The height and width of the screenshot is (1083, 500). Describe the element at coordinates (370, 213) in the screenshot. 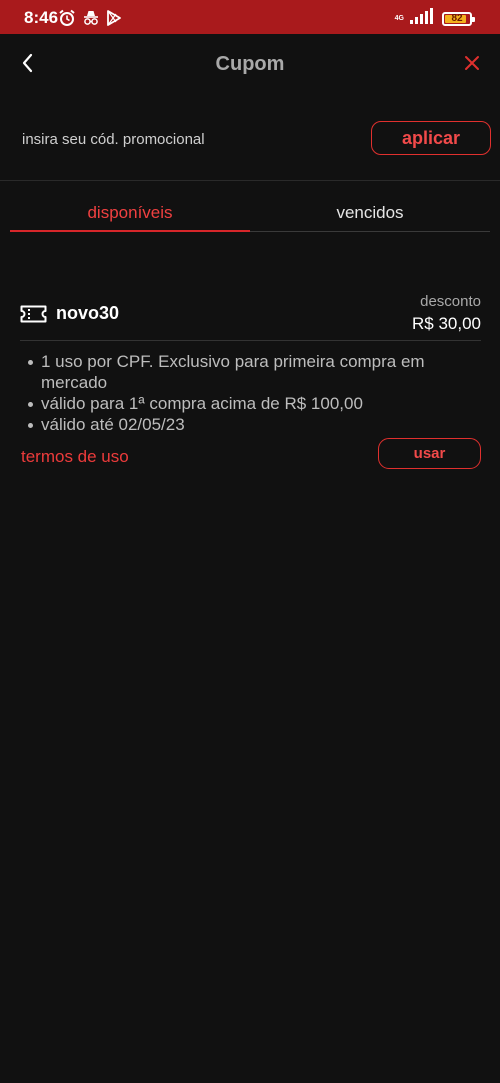

I see `tab-expired: vencidos` at that location.